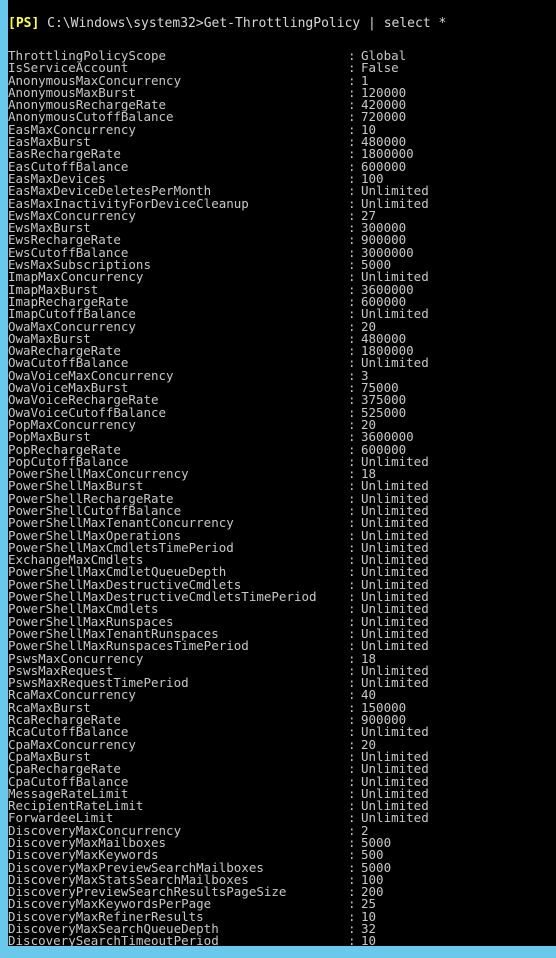 The height and width of the screenshot is (958, 556). Describe the element at coordinates (325, 23) in the screenshot. I see `entered-command: Get-ThrottlingPolicy | select *` at that location.